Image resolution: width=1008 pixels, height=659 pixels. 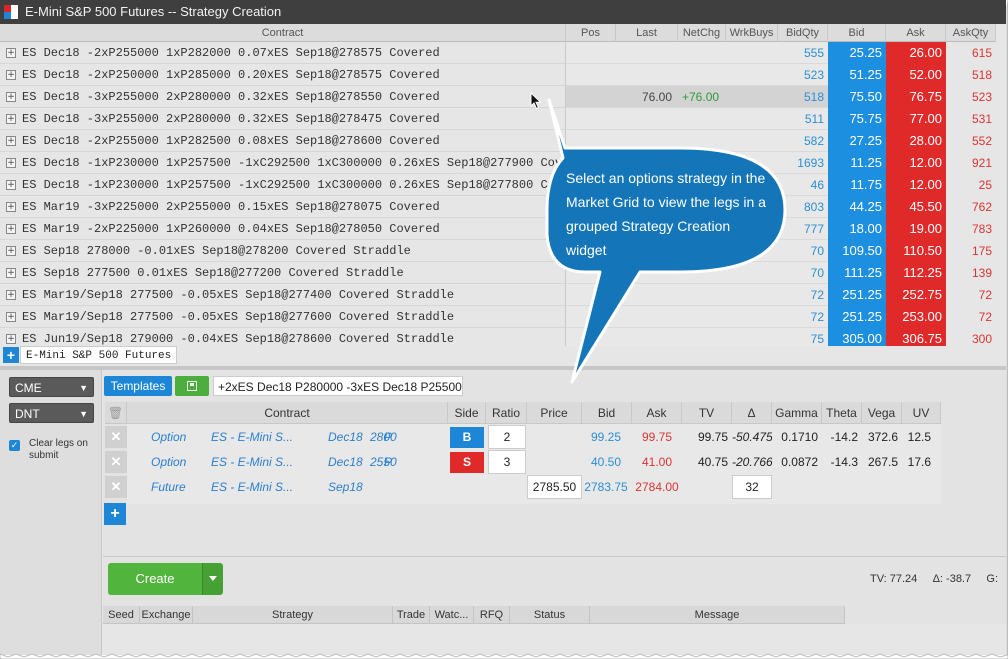 I want to click on orders-header-strategy: Strategy, so click(x=293, y=615).